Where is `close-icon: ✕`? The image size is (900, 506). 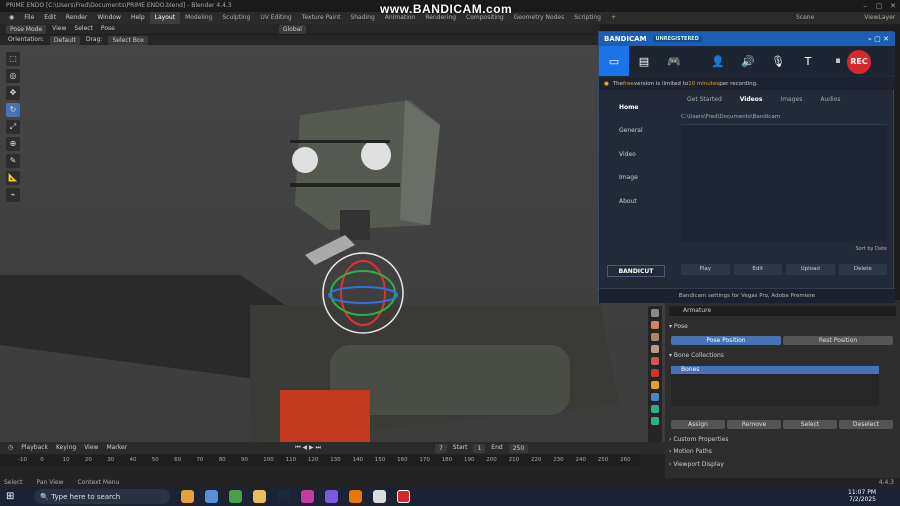 close-icon: ✕ is located at coordinates (893, 6).